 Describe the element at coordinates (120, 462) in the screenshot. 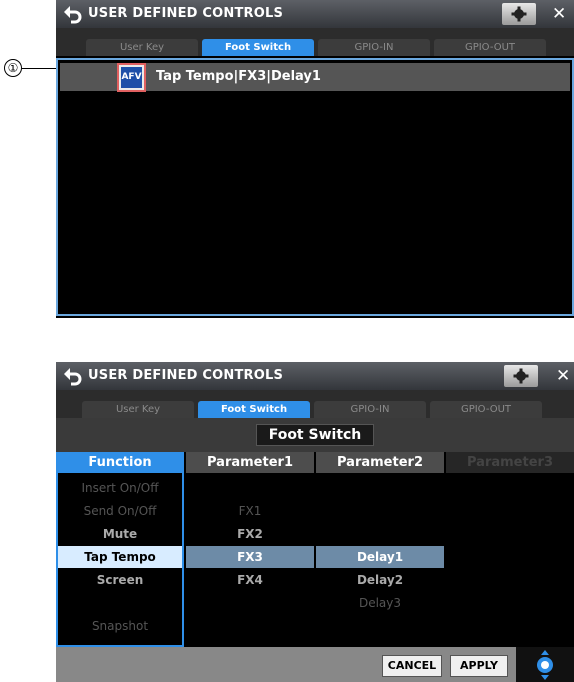

I see `column-header-function: Function` at that location.